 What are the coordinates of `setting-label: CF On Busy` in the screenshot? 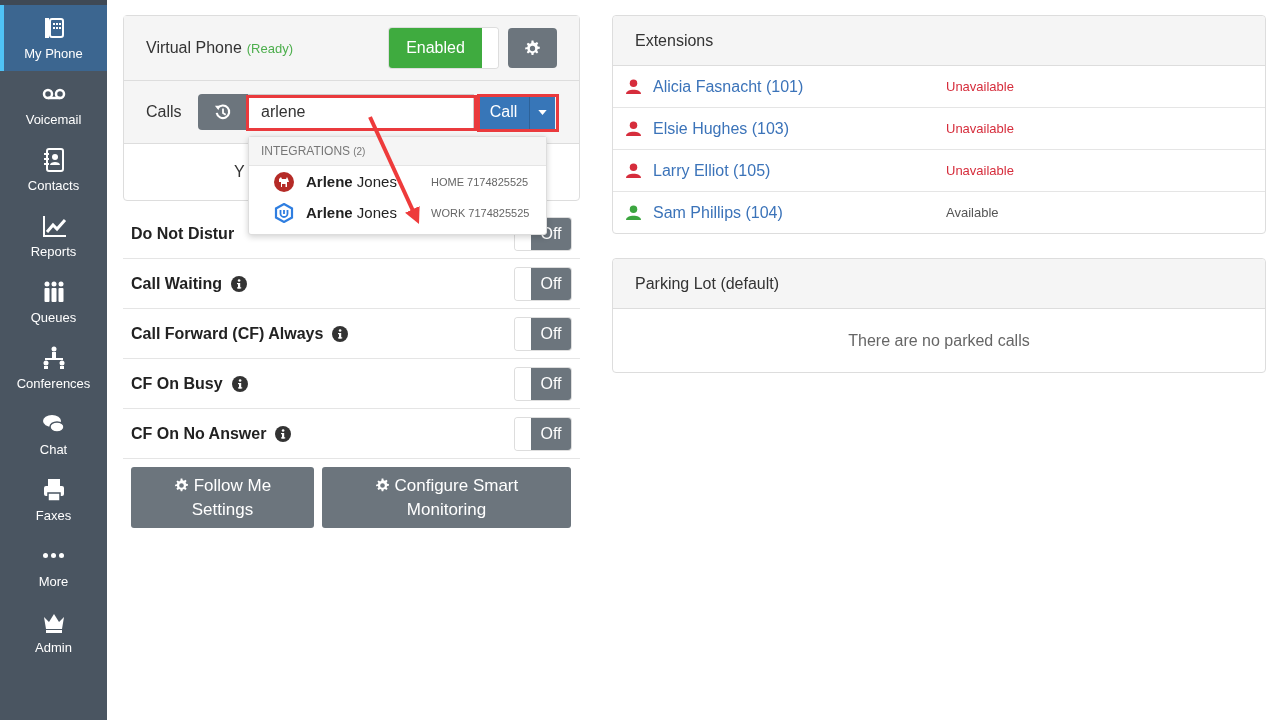 It's located at (177, 383).